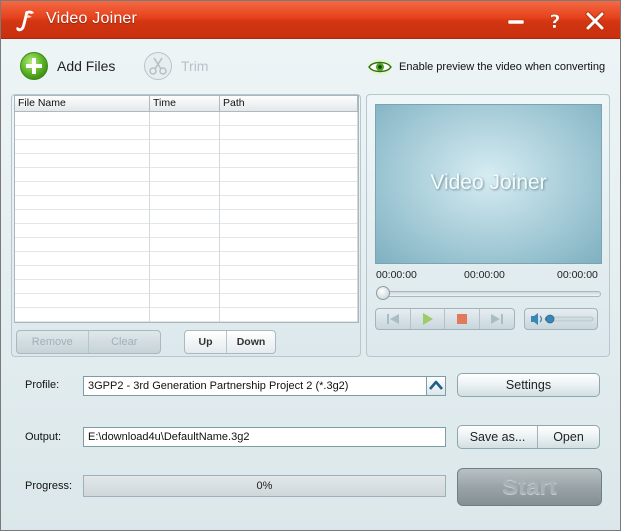  I want to click on play-button, so click(428, 319).